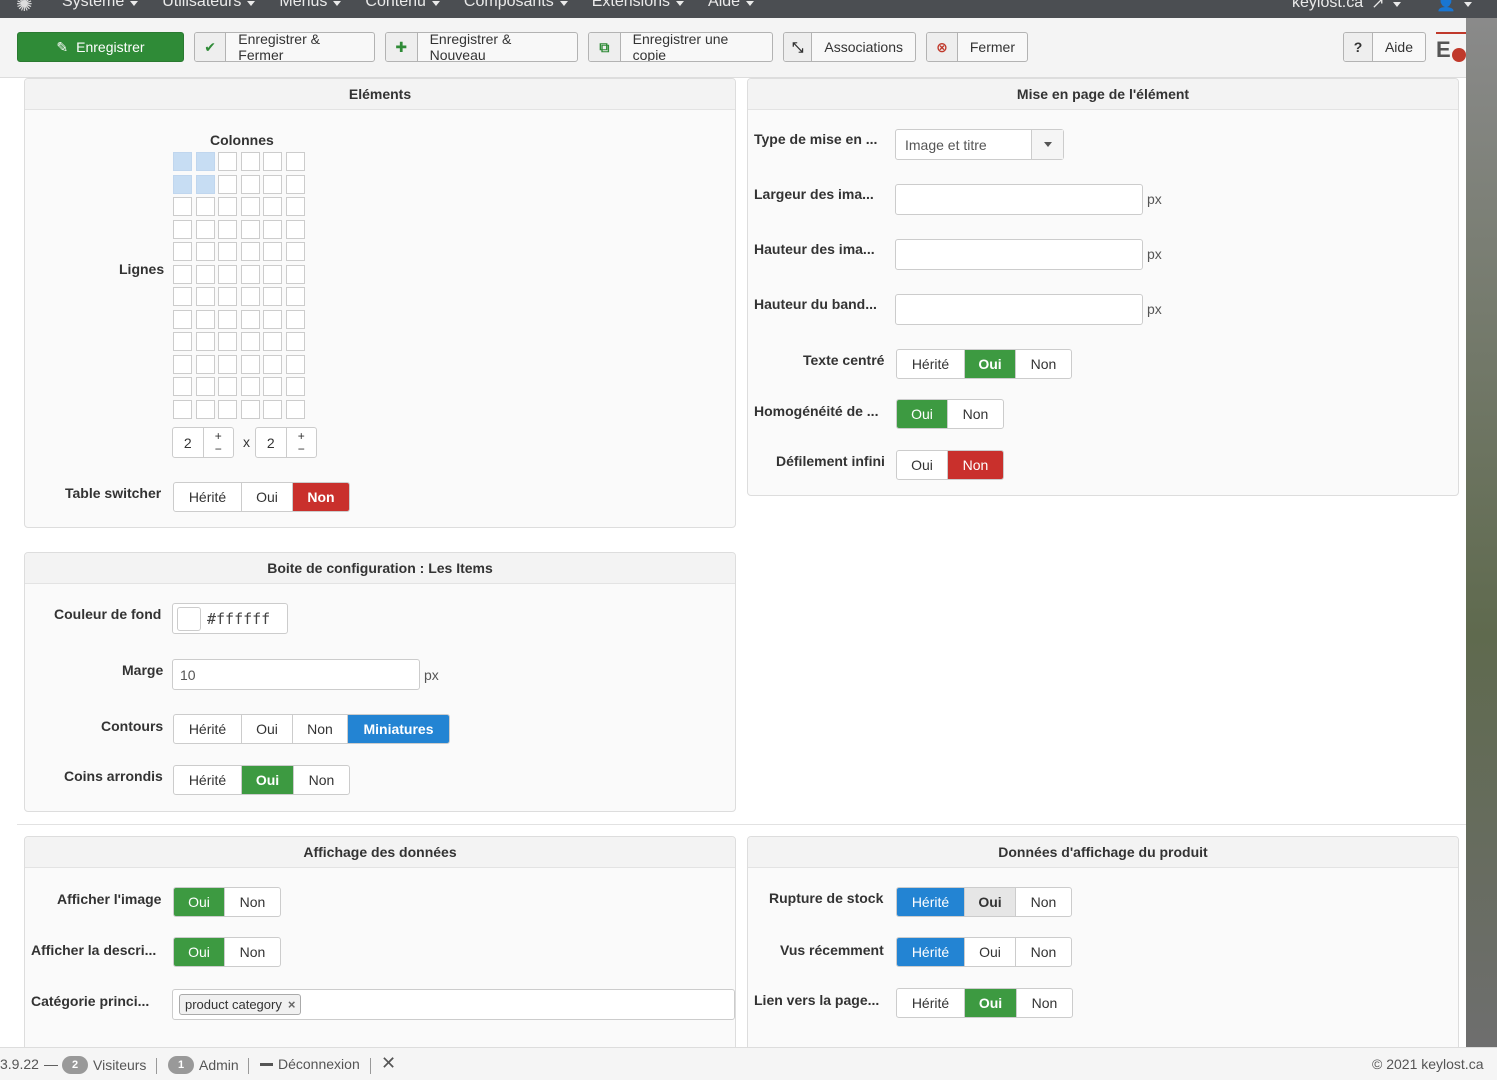 The width and height of the screenshot is (1497, 1080). I want to click on joomla-small-icon: ✕, so click(388, 1063).